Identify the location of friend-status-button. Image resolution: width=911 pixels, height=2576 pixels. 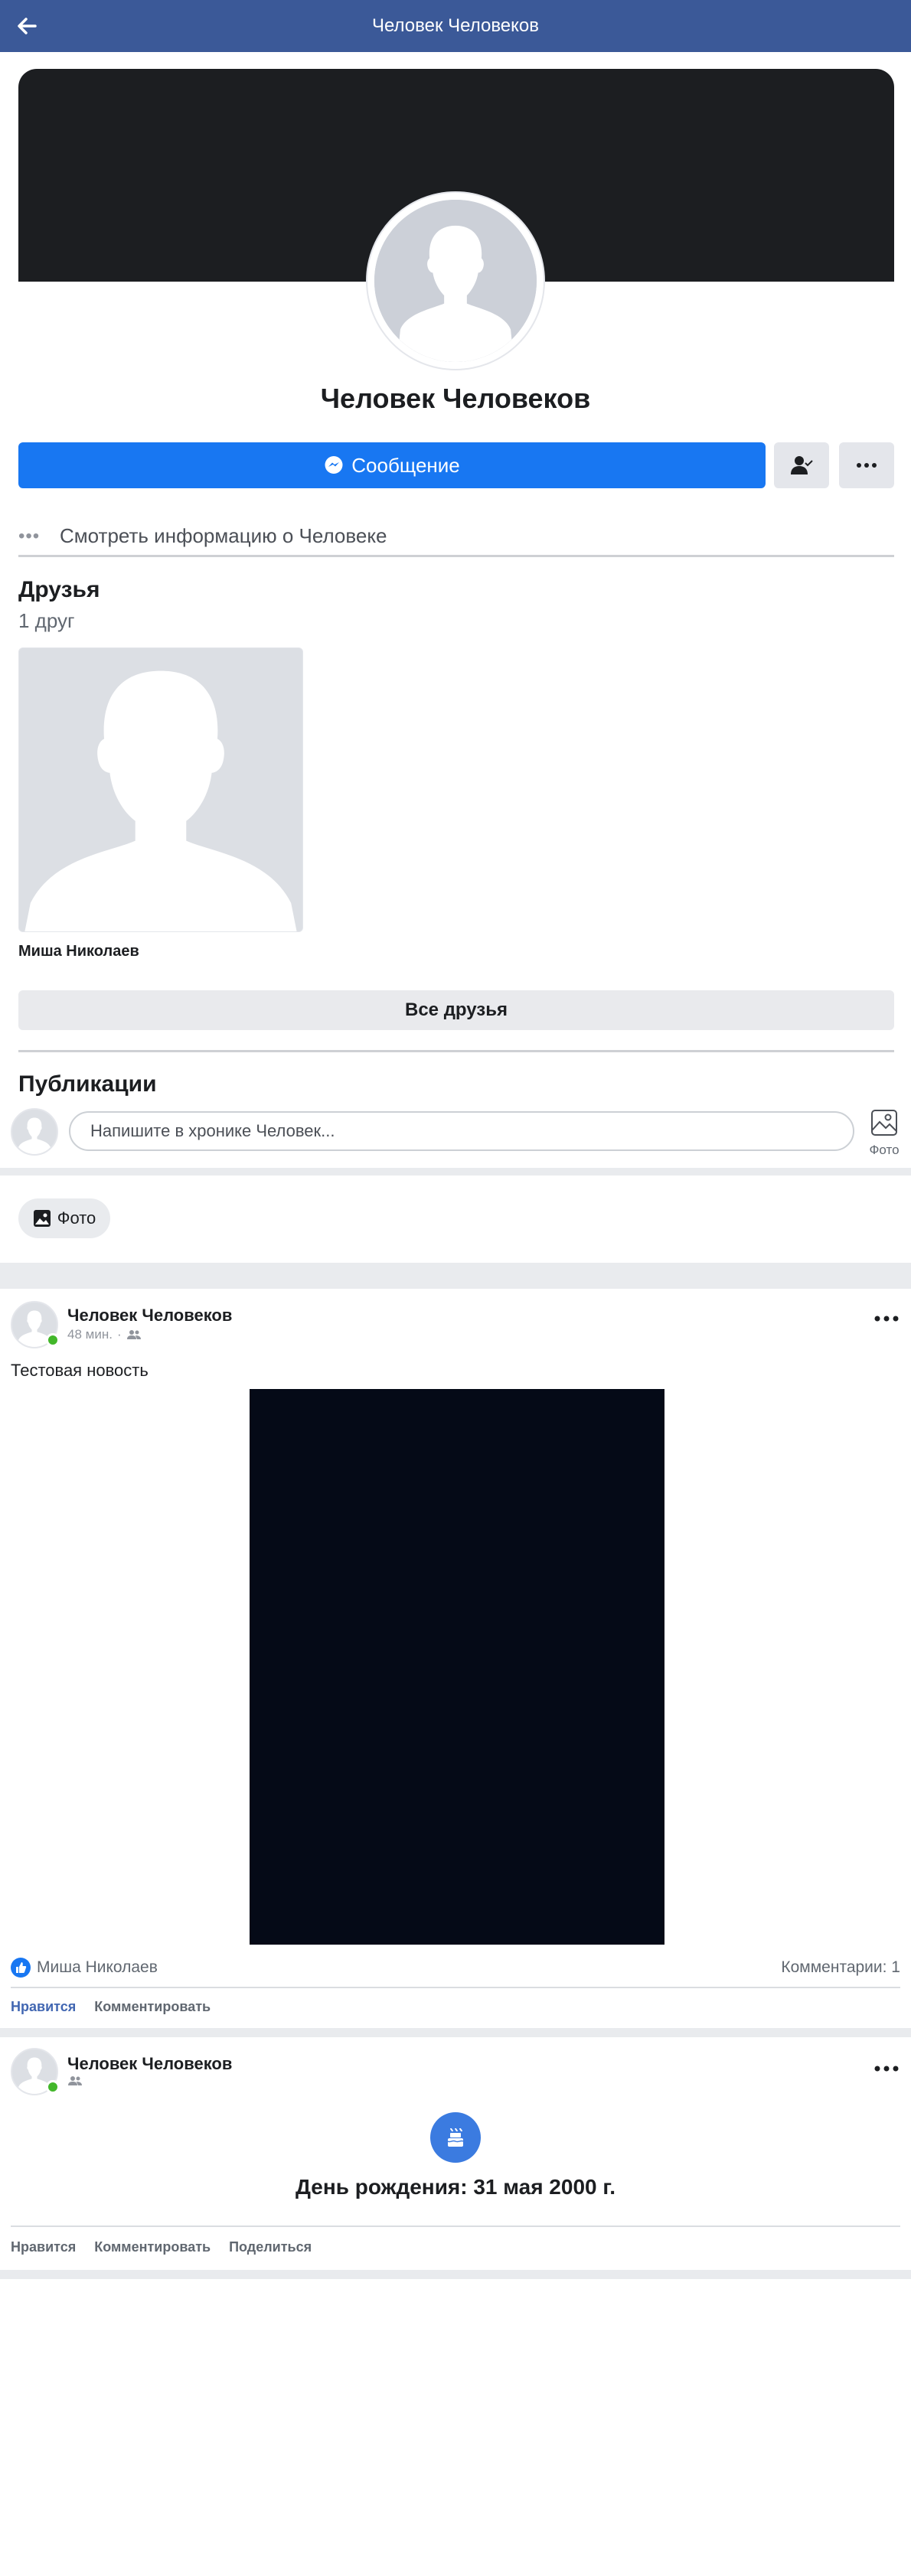
(801, 465).